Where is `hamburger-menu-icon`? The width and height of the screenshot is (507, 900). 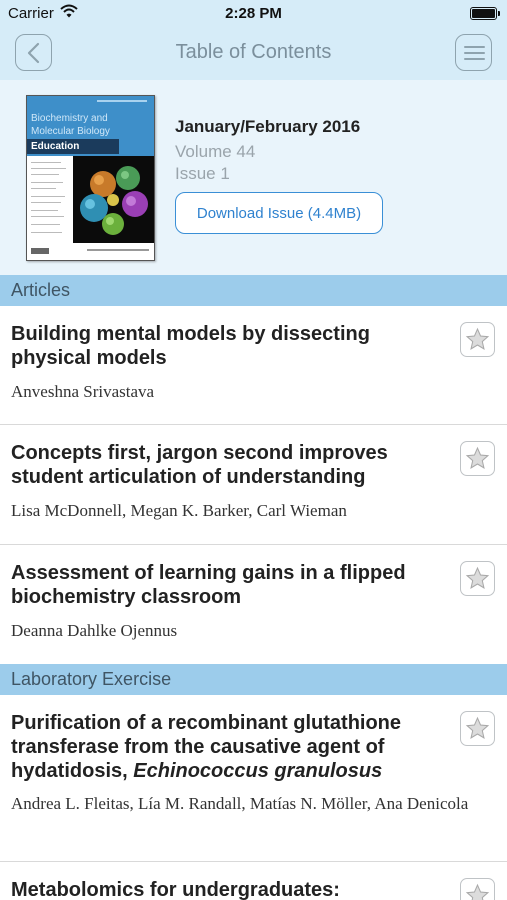
hamburger-menu-icon is located at coordinates (474, 53).